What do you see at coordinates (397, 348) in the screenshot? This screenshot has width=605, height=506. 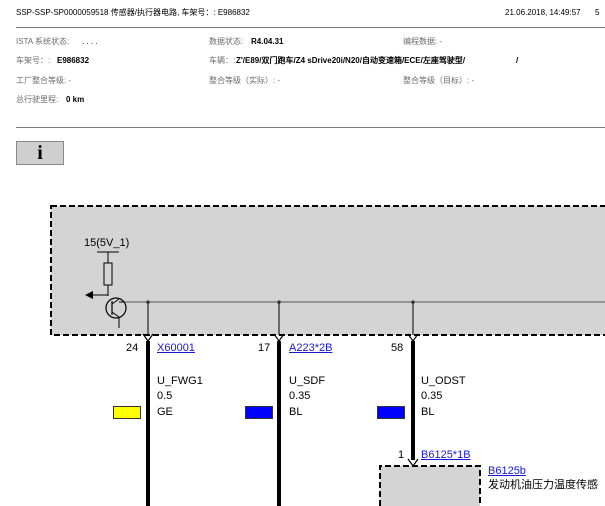 I see `pin-number-3: 58` at bounding box center [397, 348].